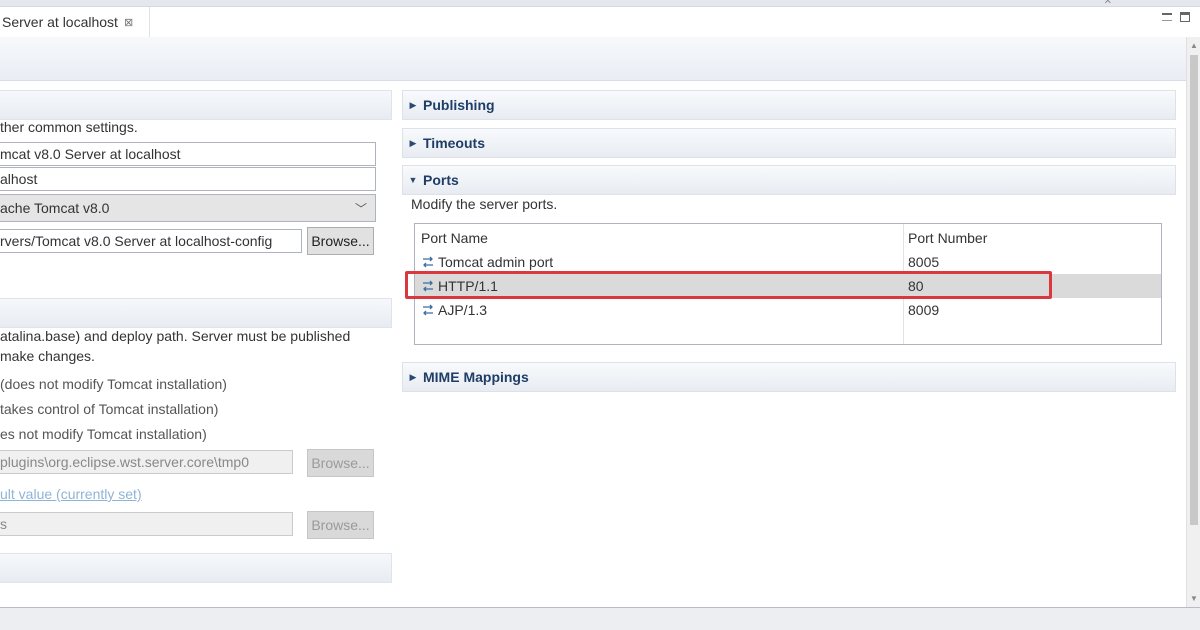 The image size is (1200, 630). I want to click on host-name-field: alhost, so click(188, 179).